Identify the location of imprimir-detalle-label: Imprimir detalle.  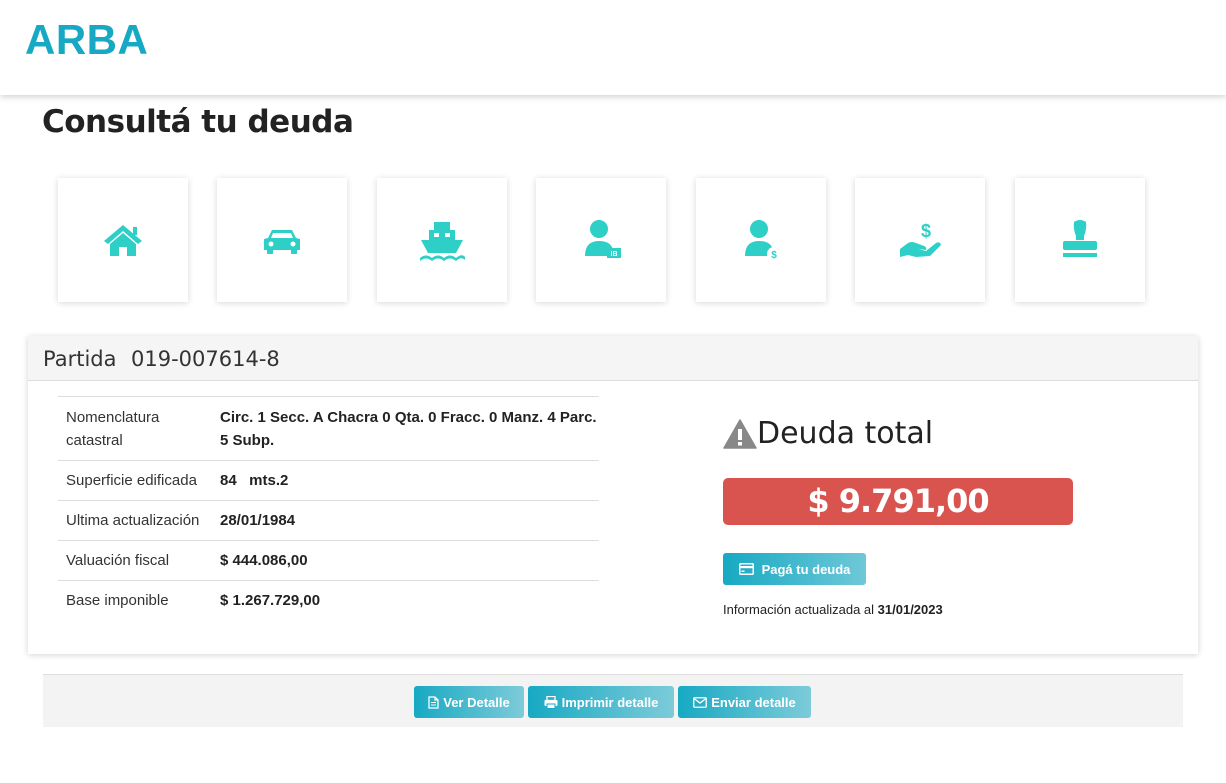
(610, 702).